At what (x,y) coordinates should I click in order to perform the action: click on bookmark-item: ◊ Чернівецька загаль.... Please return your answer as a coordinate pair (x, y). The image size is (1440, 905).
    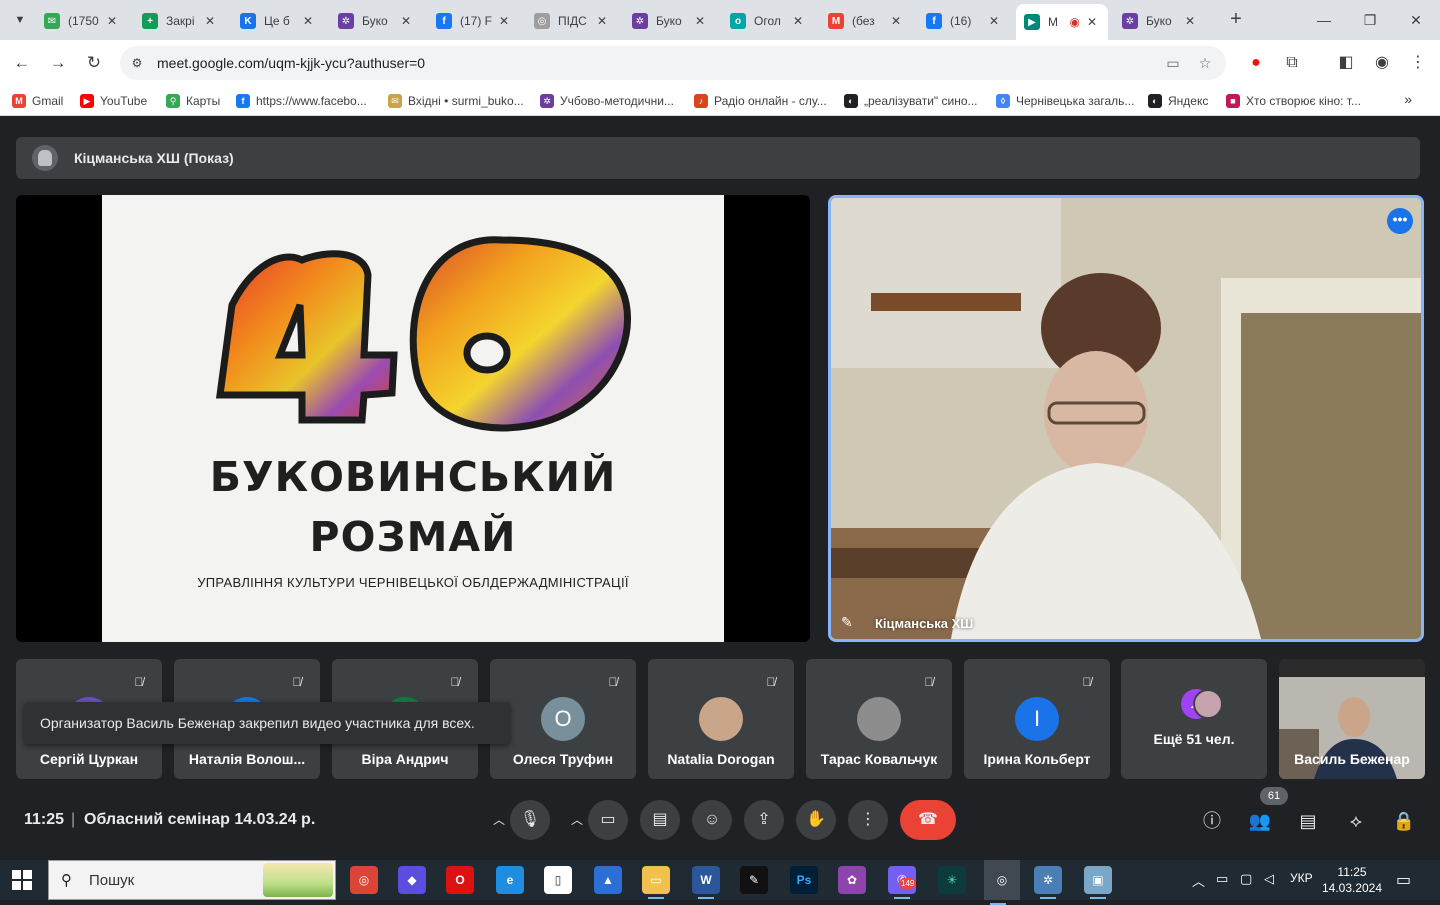
    Looking at the image, I should click on (1065, 101).